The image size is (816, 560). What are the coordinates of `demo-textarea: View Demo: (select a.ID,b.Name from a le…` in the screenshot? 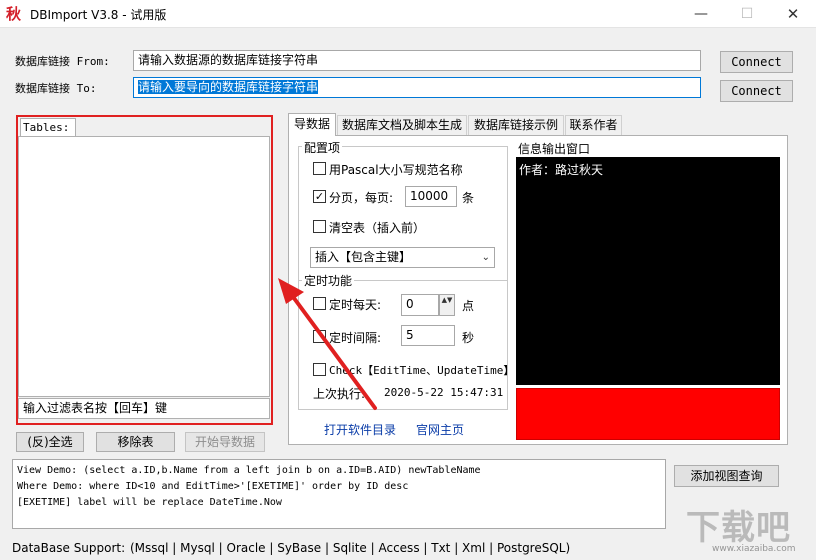 It's located at (339, 494).